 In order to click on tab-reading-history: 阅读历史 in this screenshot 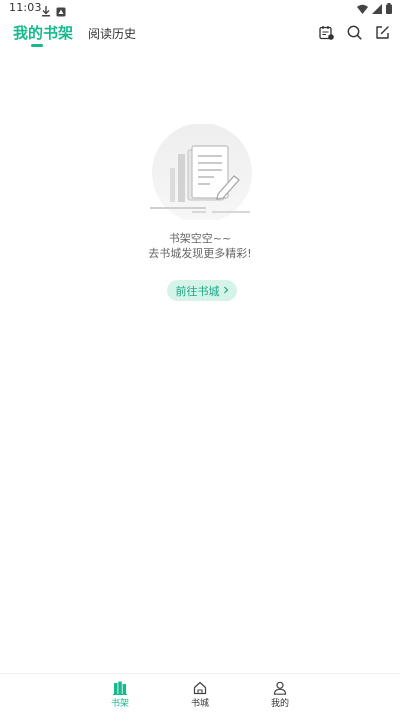, I will do `click(112, 33)`.